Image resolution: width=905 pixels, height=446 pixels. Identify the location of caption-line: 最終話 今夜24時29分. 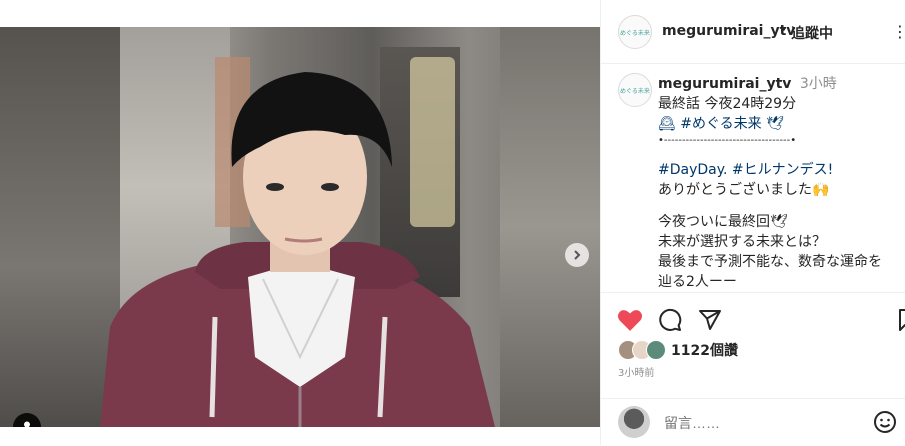
(727, 104).